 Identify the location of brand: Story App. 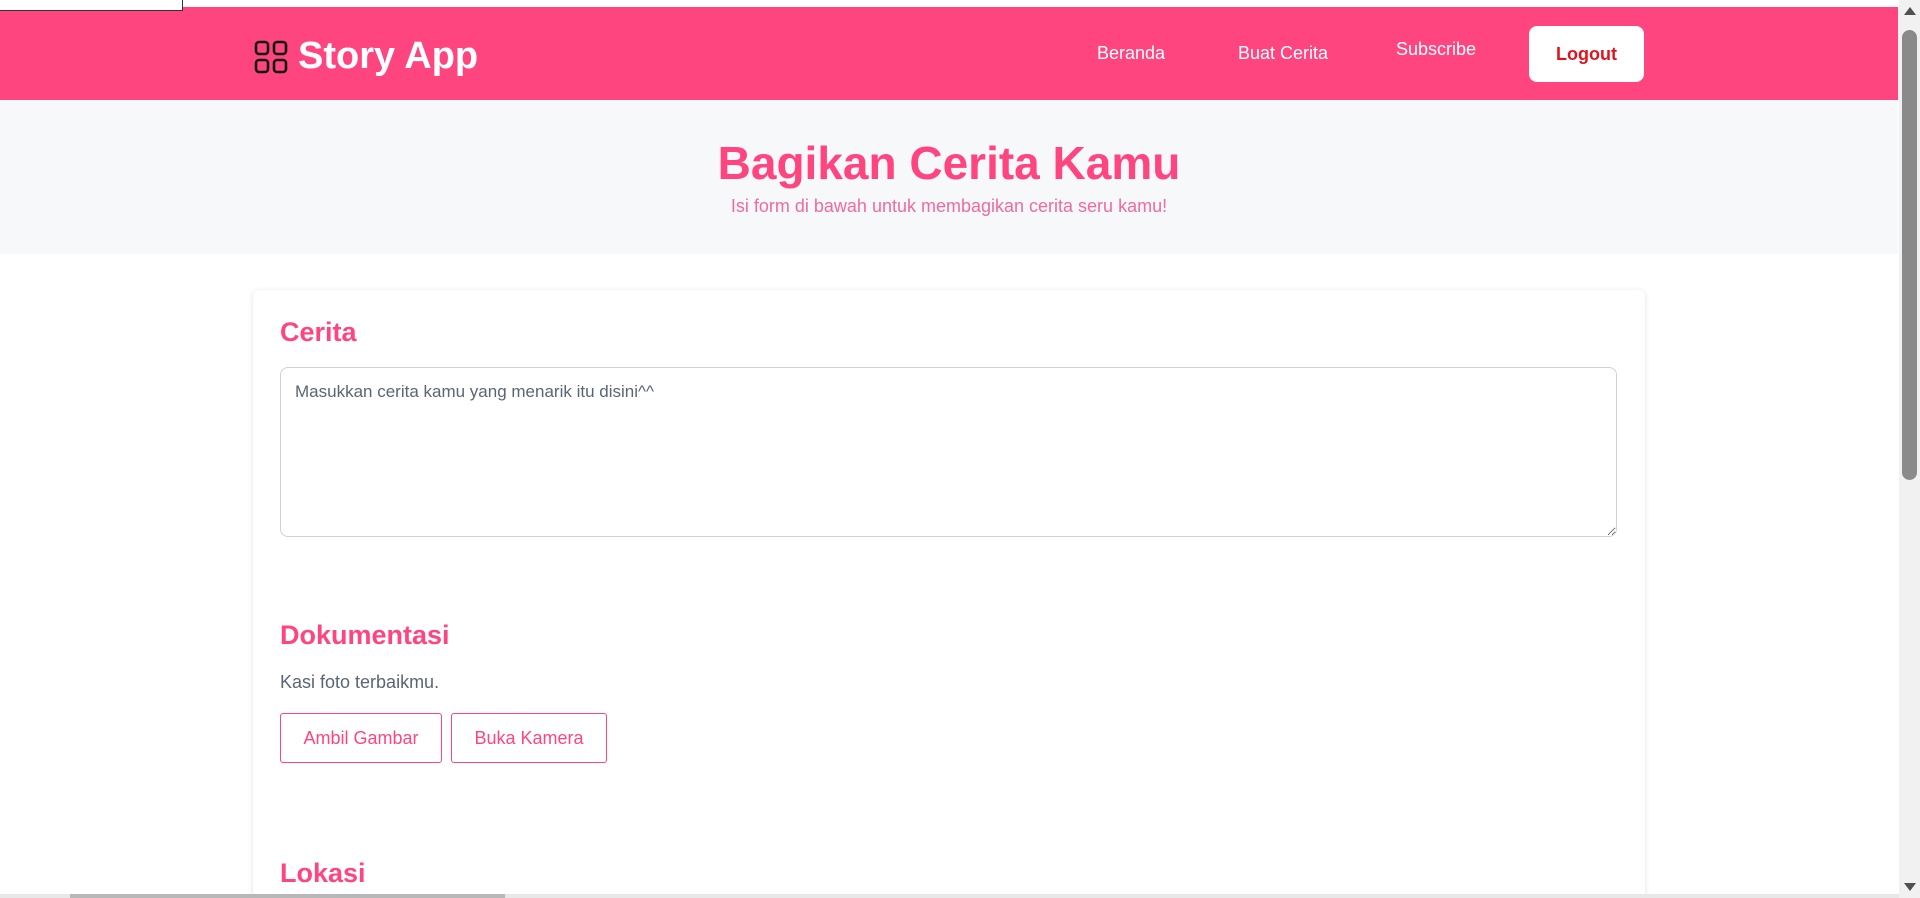
(366, 56).